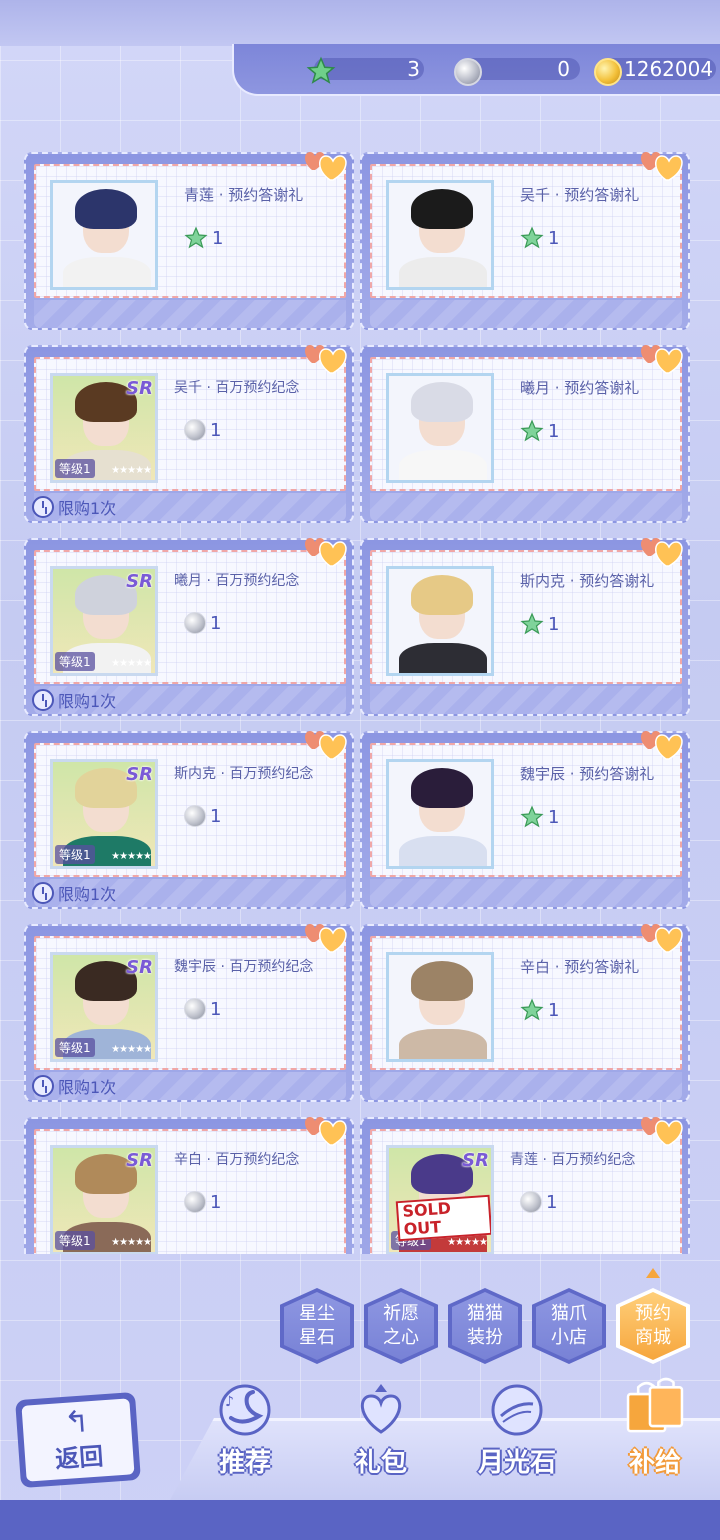  I want to click on item-title: 曦月 · 预约答谢礼, so click(580, 388).